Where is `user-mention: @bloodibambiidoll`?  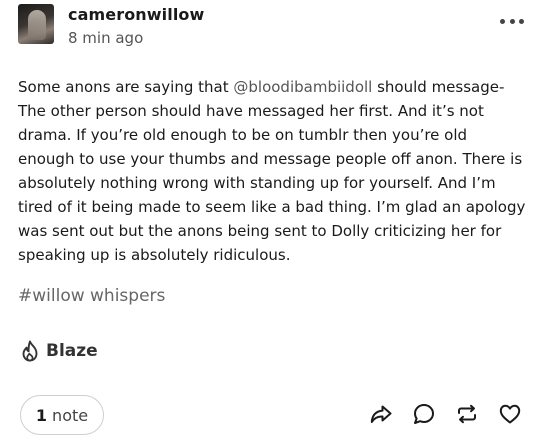 user-mention: @bloodibambiidoll is located at coordinates (302, 87).